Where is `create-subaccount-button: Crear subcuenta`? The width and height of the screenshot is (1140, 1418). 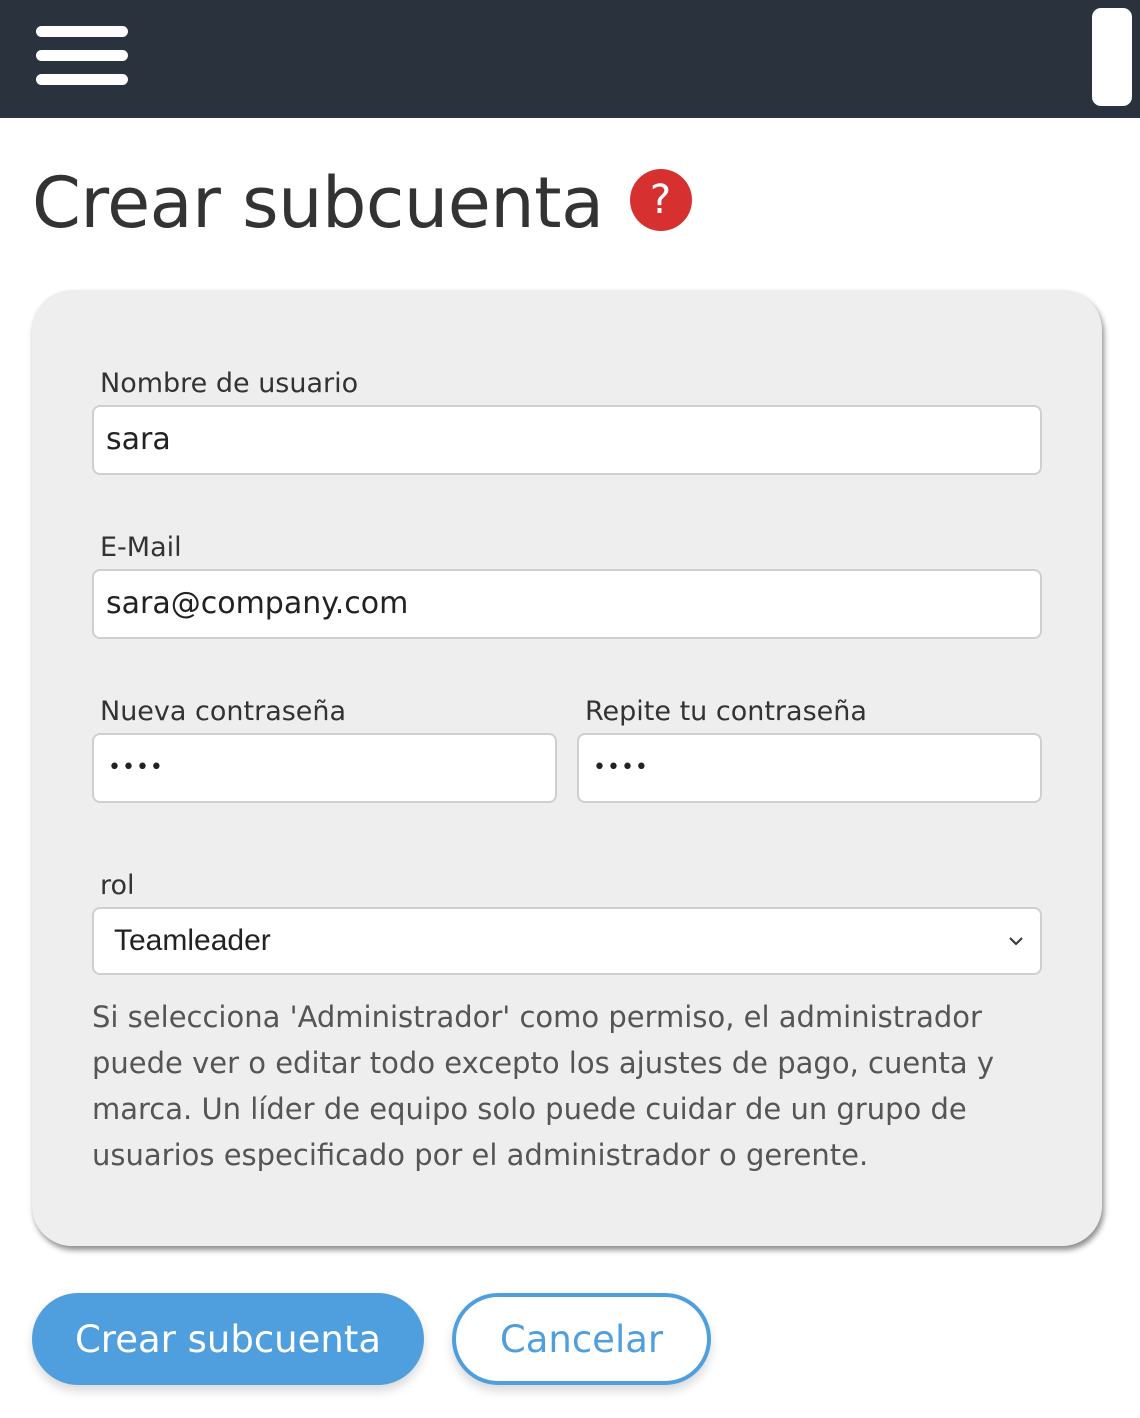 create-subaccount-button: Crear subcuenta is located at coordinates (228, 1339).